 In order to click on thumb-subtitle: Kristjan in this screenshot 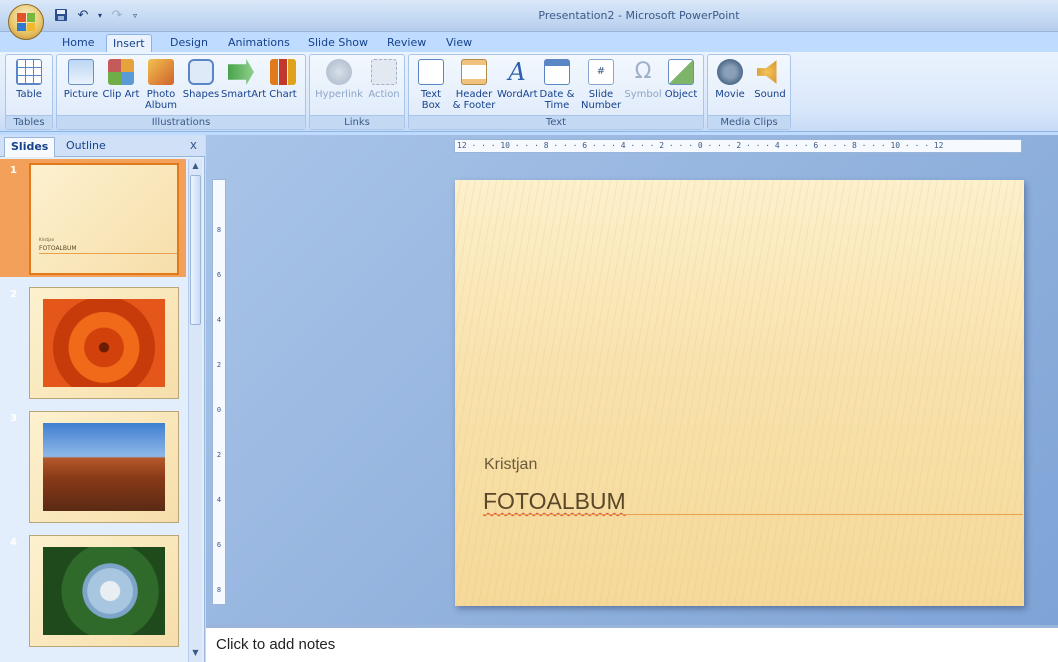, I will do `click(47, 239)`.